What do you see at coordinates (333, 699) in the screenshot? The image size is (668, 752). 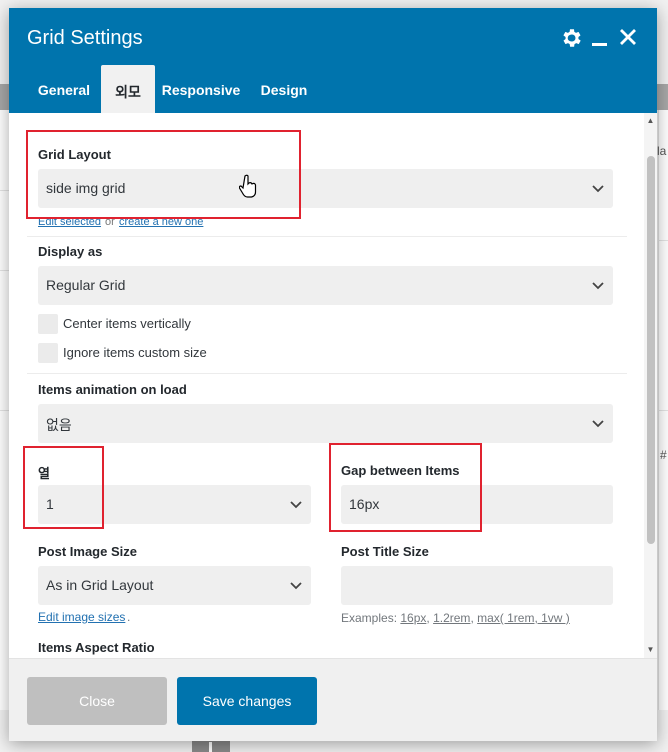 I see `modal-footer: Close Save changes` at bounding box center [333, 699].